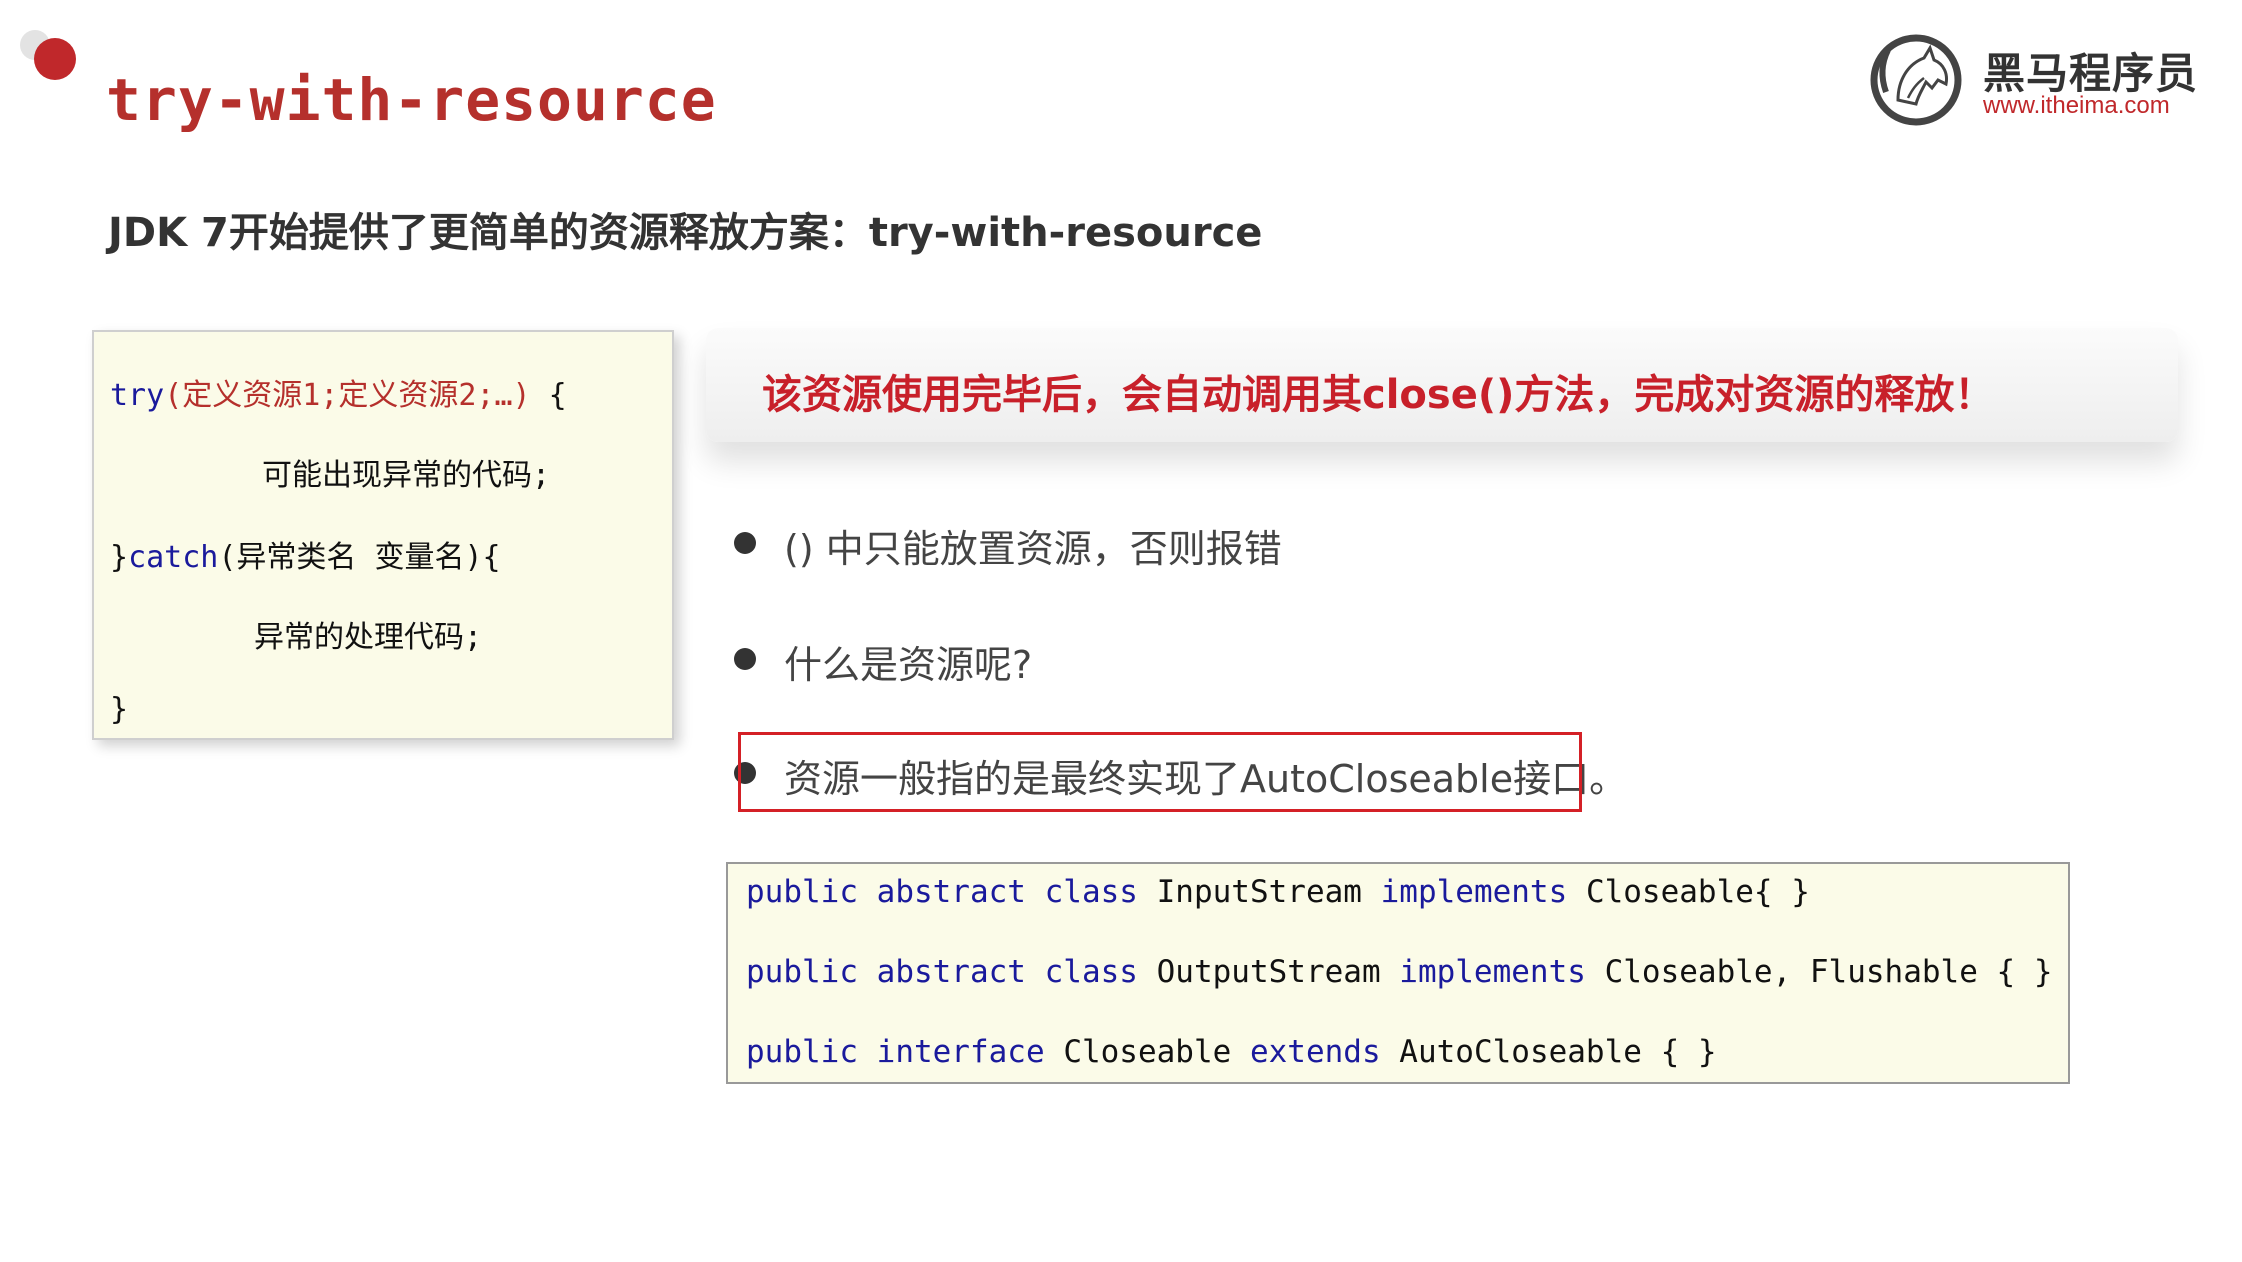 This screenshot has width=2242, height=1262. What do you see at coordinates (960, 1052) in the screenshot?
I see `kw-interface: interface` at bounding box center [960, 1052].